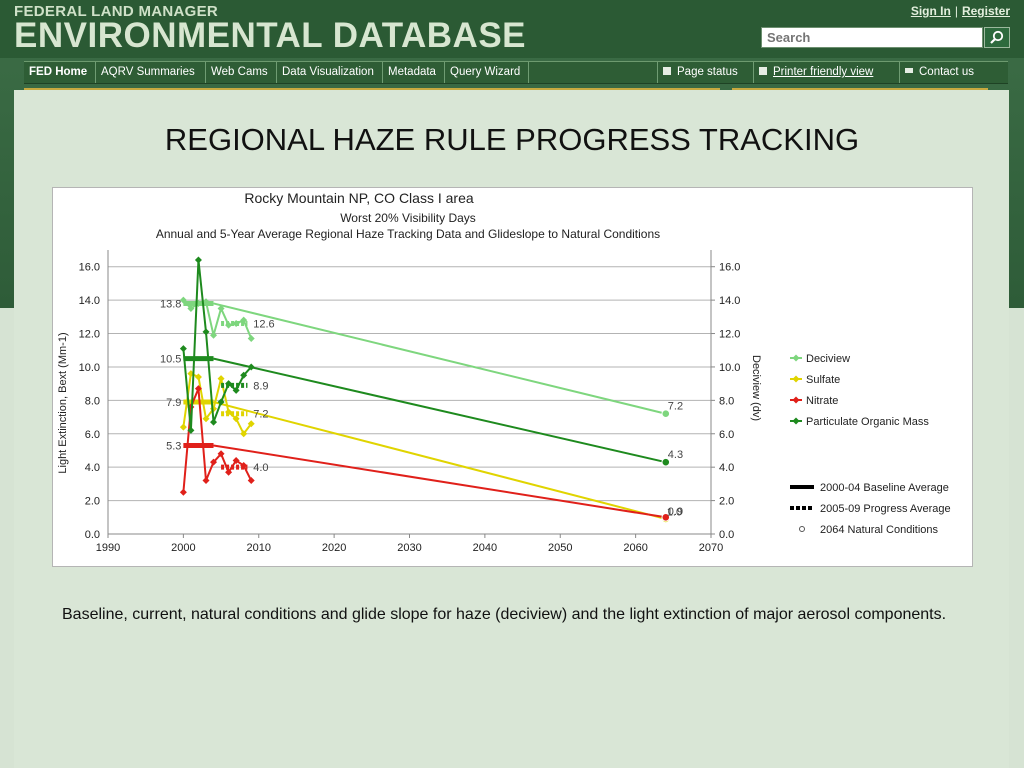 The height and width of the screenshot is (768, 1024). I want to click on search-button, so click(997, 37).